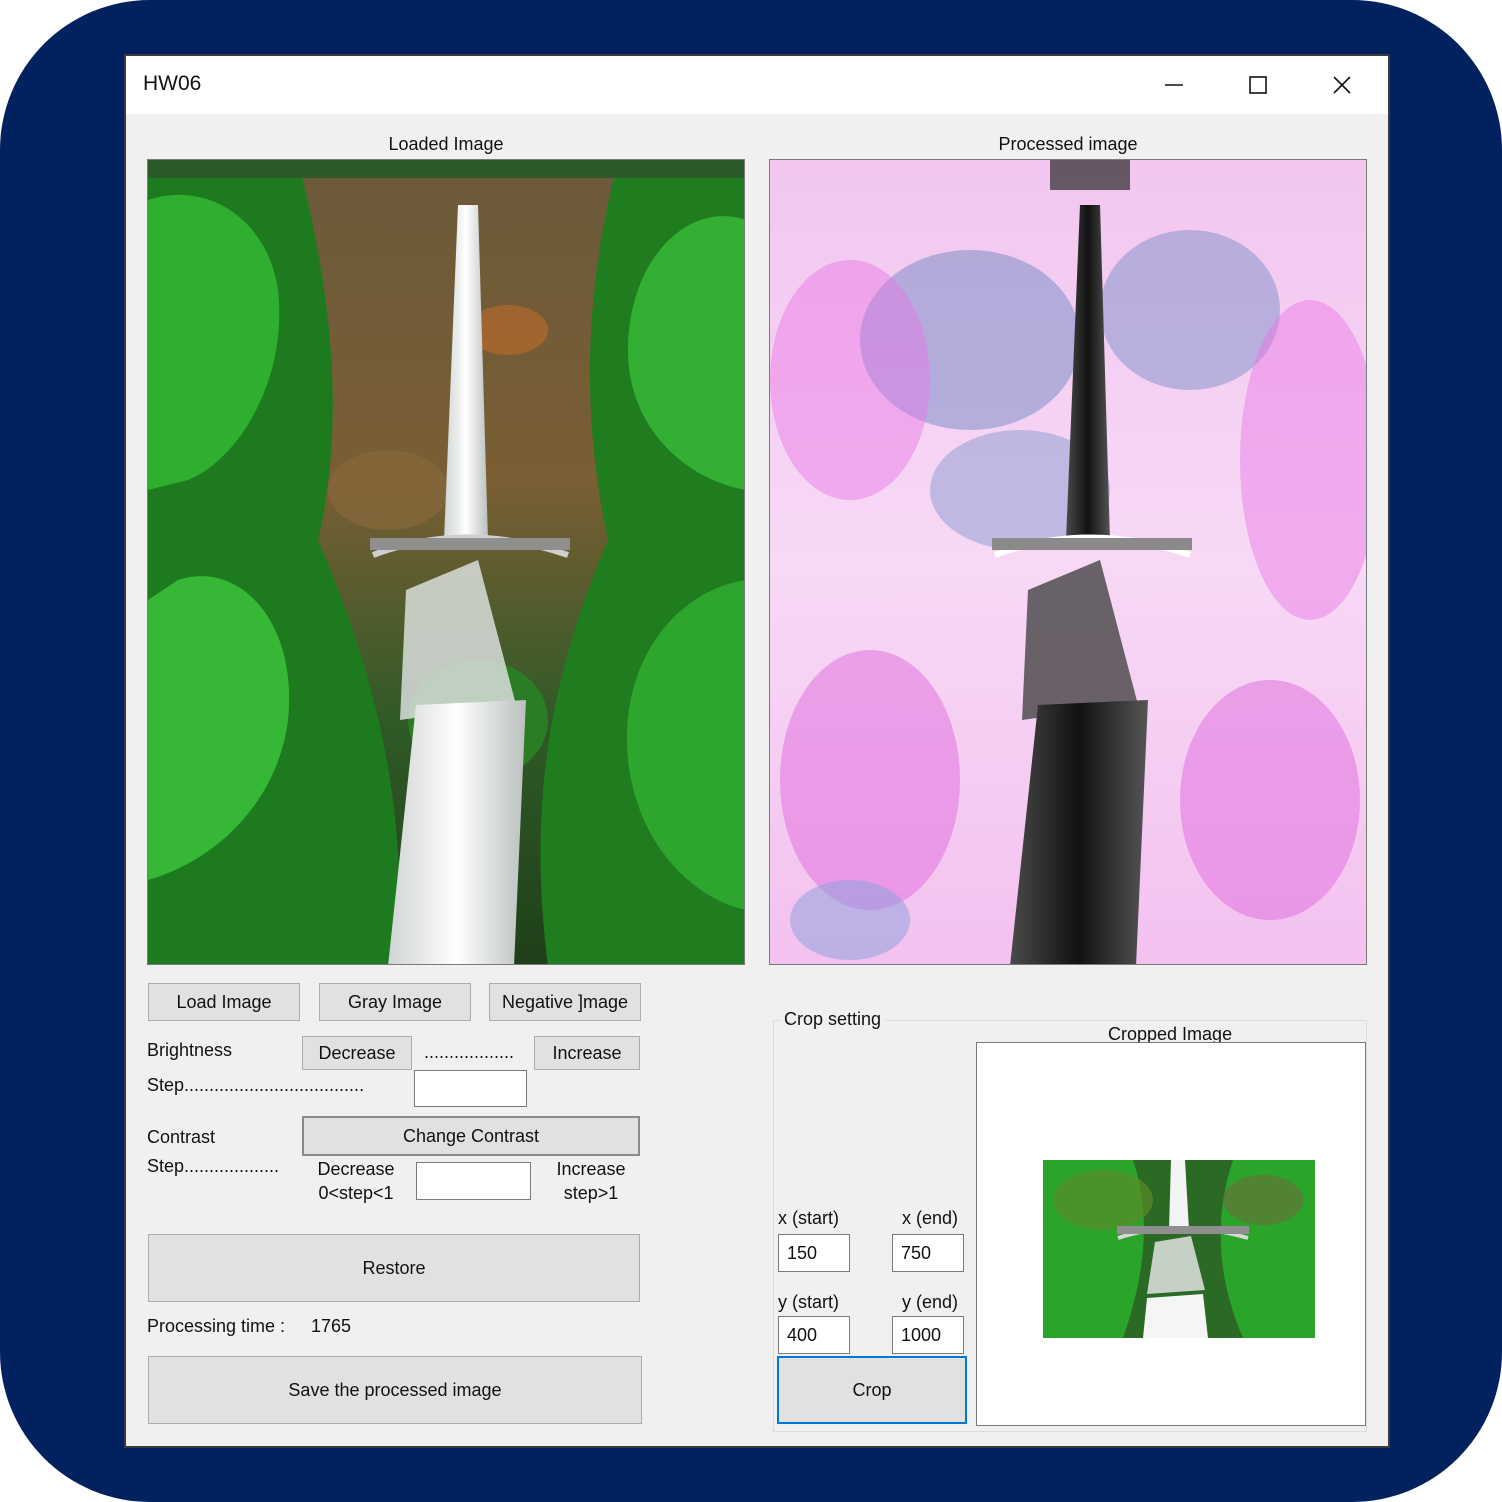 The image size is (1502, 1502). Describe the element at coordinates (471, 1136) in the screenshot. I see `change-contrast-button: Change Contrast` at that location.